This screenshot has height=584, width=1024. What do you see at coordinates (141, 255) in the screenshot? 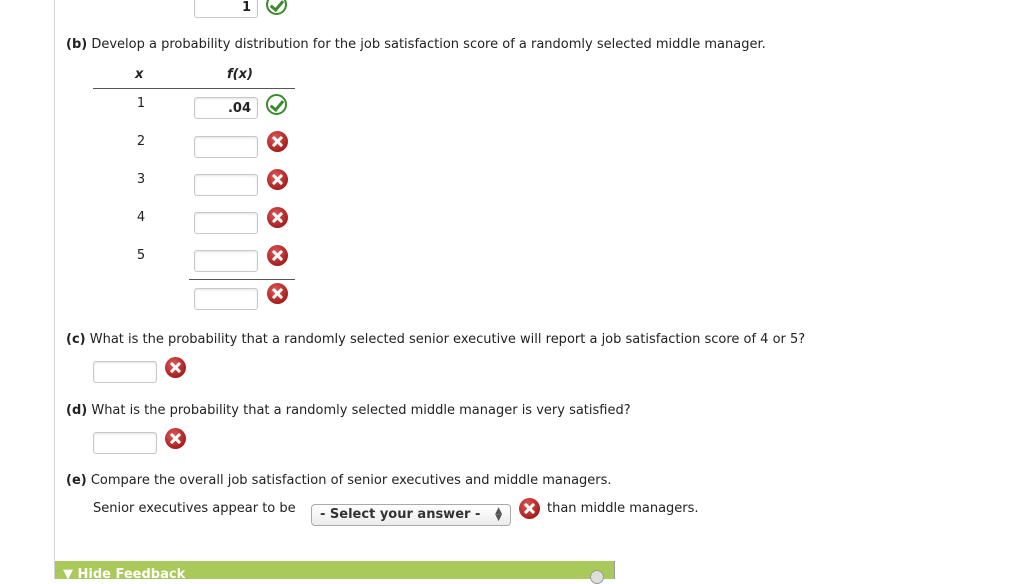
I see `row-x-5: 5` at bounding box center [141, 255].